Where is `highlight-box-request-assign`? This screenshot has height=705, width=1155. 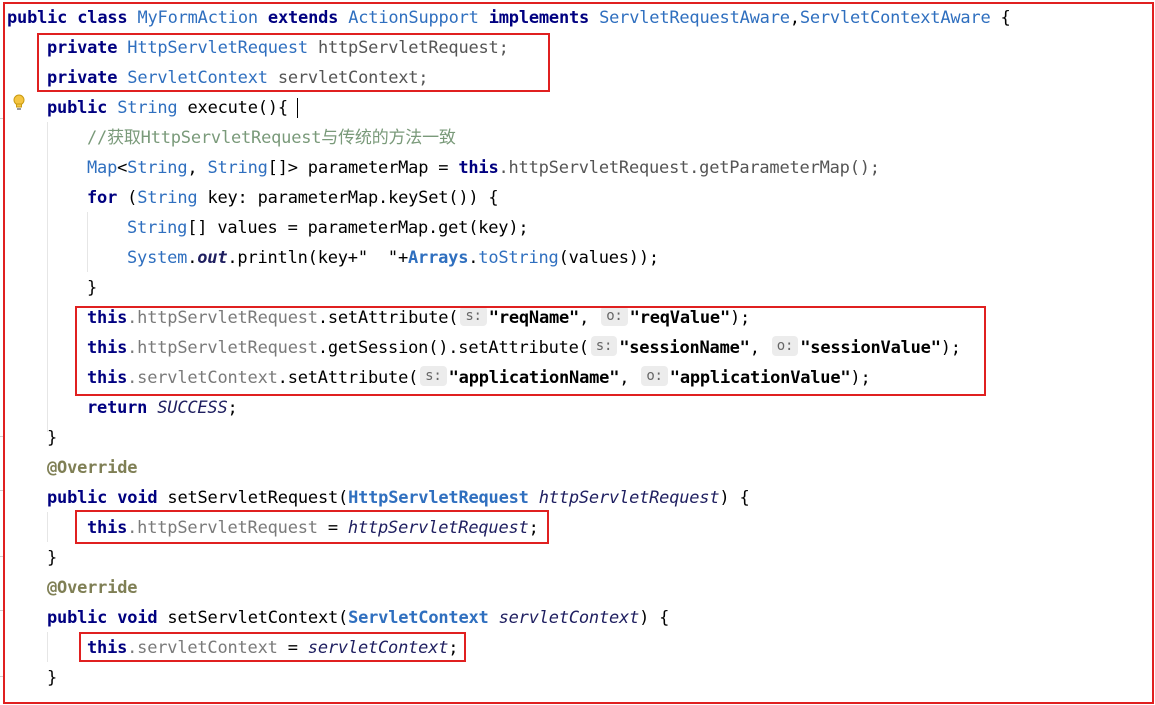 highlight-box-request-assign is located at coordinates (312, 527).